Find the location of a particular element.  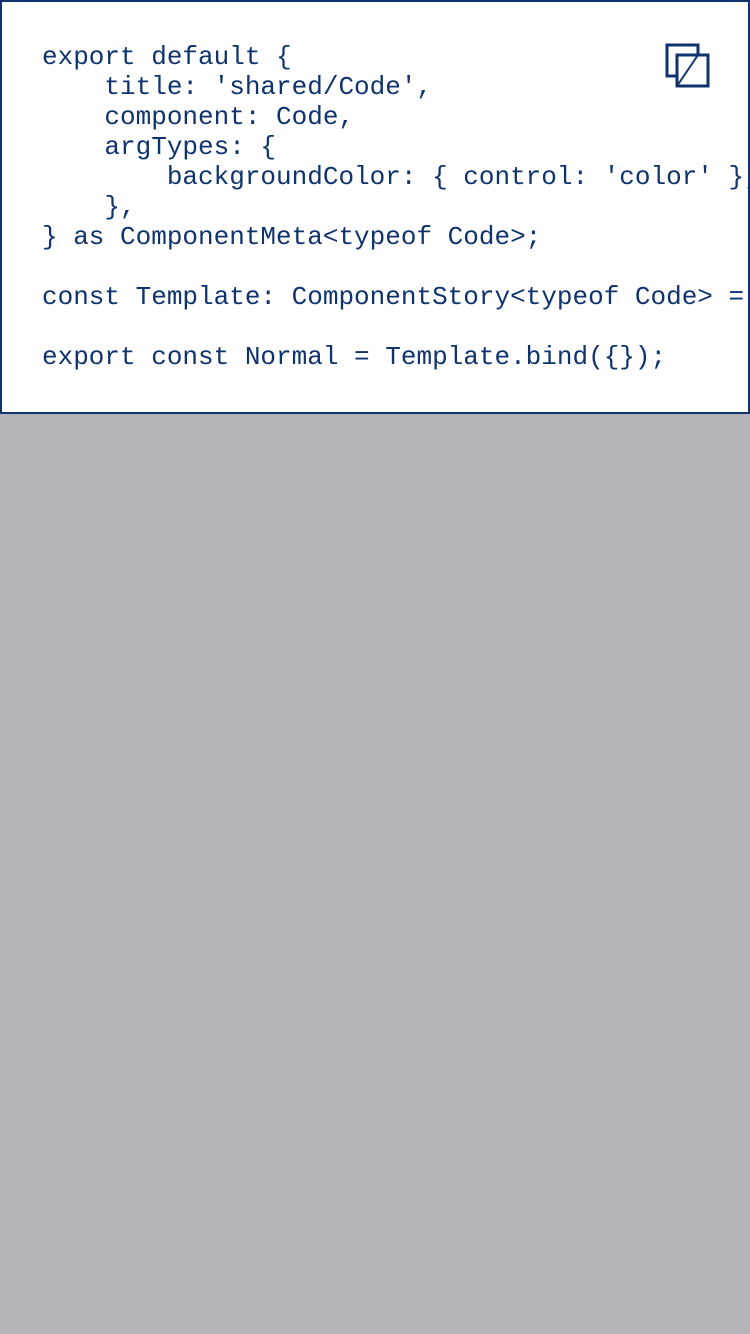

code-line: export const Normal = Template.bind({}); is located at coordinates (354, 357).